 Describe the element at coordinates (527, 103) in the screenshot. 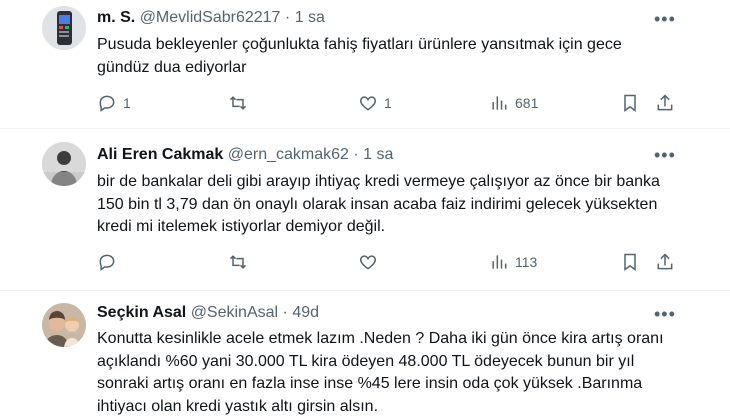

I see `view-count: 681` at that location.